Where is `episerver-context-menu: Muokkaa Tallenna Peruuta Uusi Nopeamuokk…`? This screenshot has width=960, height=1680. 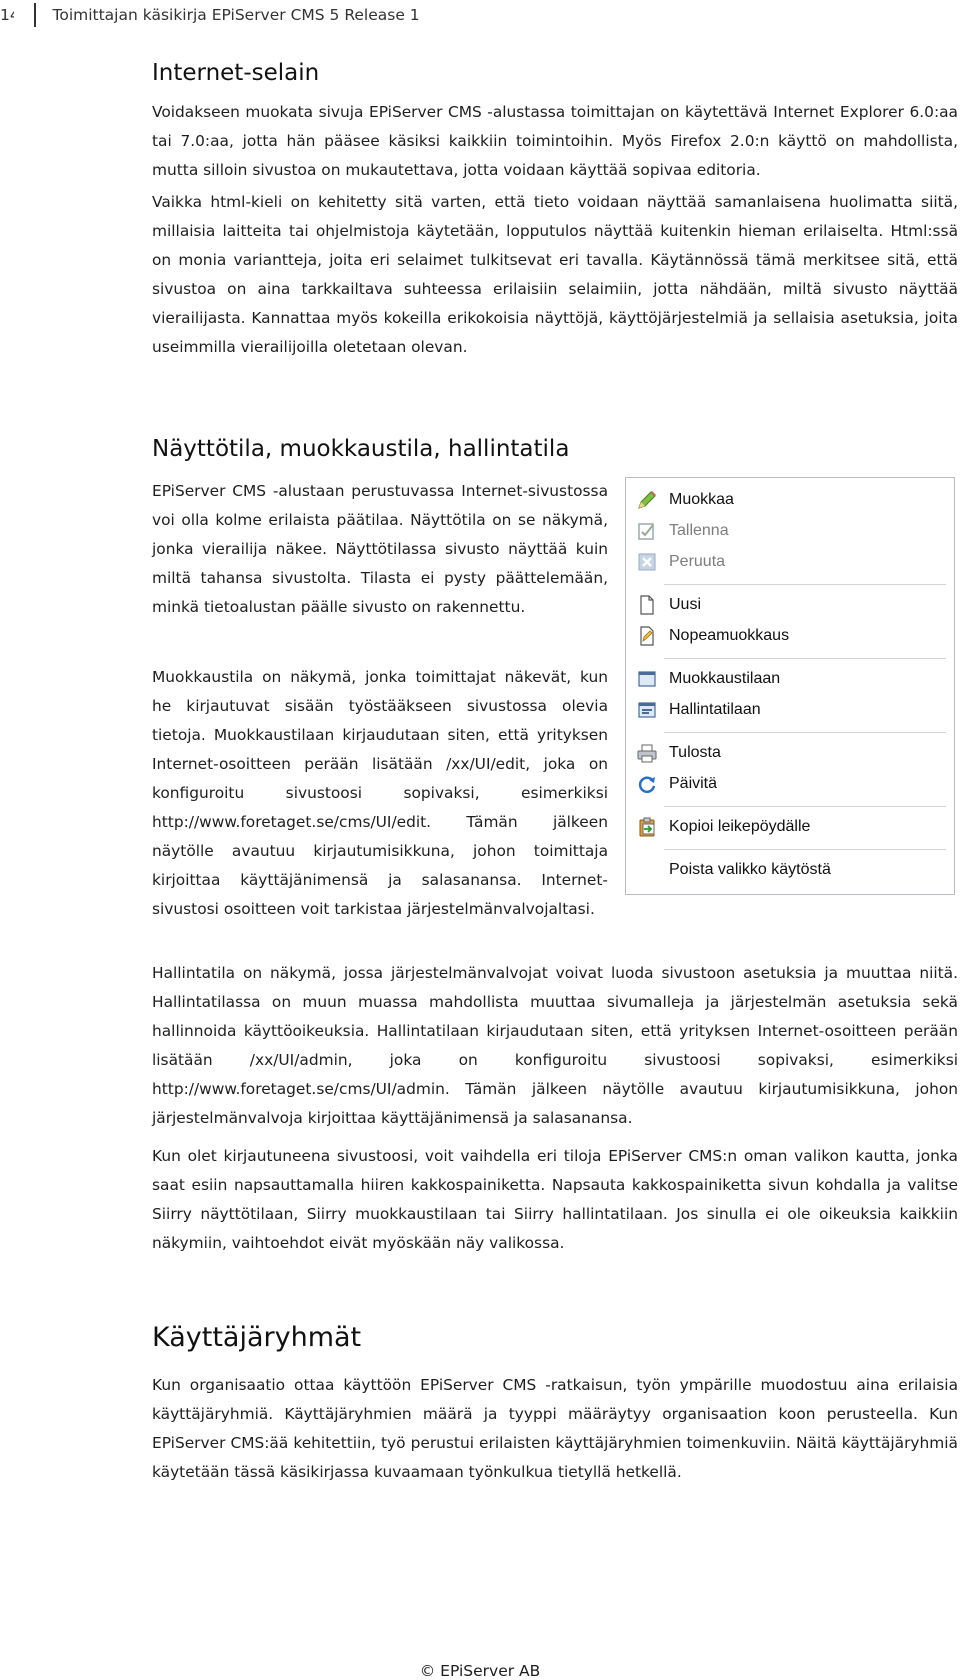
episerver-context-menu: Muokkaa Tallenna Peruuta Uusi Nopeamuokk… is located at coordinates (790, 686).